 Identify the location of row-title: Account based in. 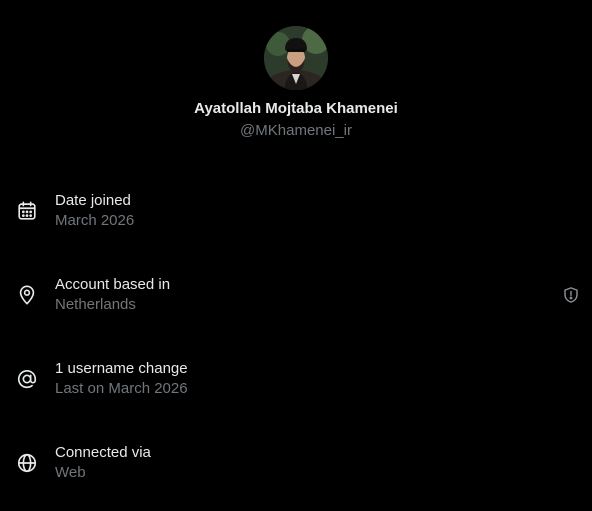
(113, 284).